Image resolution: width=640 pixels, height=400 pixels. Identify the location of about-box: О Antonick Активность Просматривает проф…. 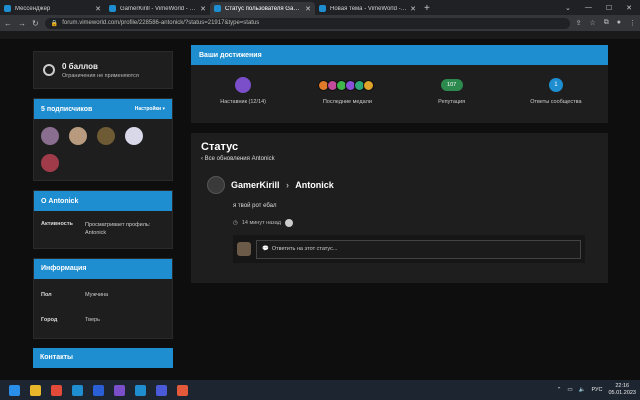
(103, 219).